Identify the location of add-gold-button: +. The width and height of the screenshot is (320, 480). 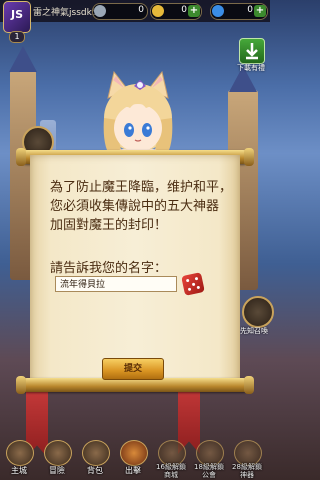
(194, 11).